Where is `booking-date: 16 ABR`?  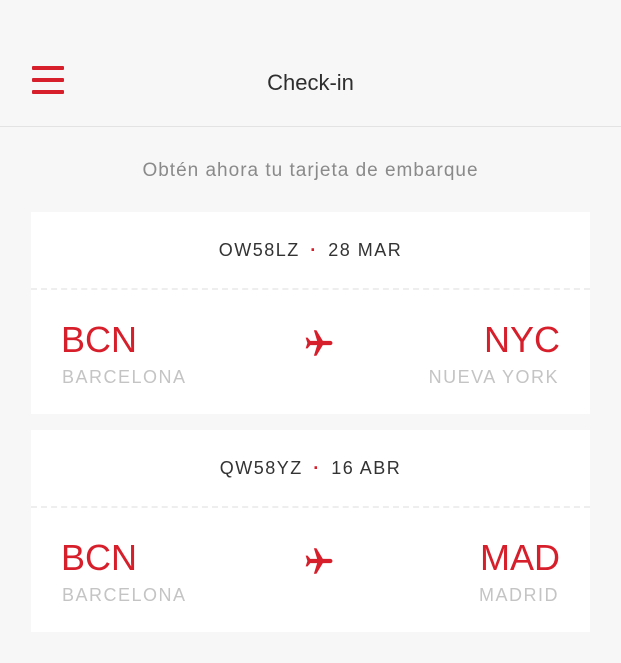 booking-date: 16 ABR is located at coordinates (366, 468).